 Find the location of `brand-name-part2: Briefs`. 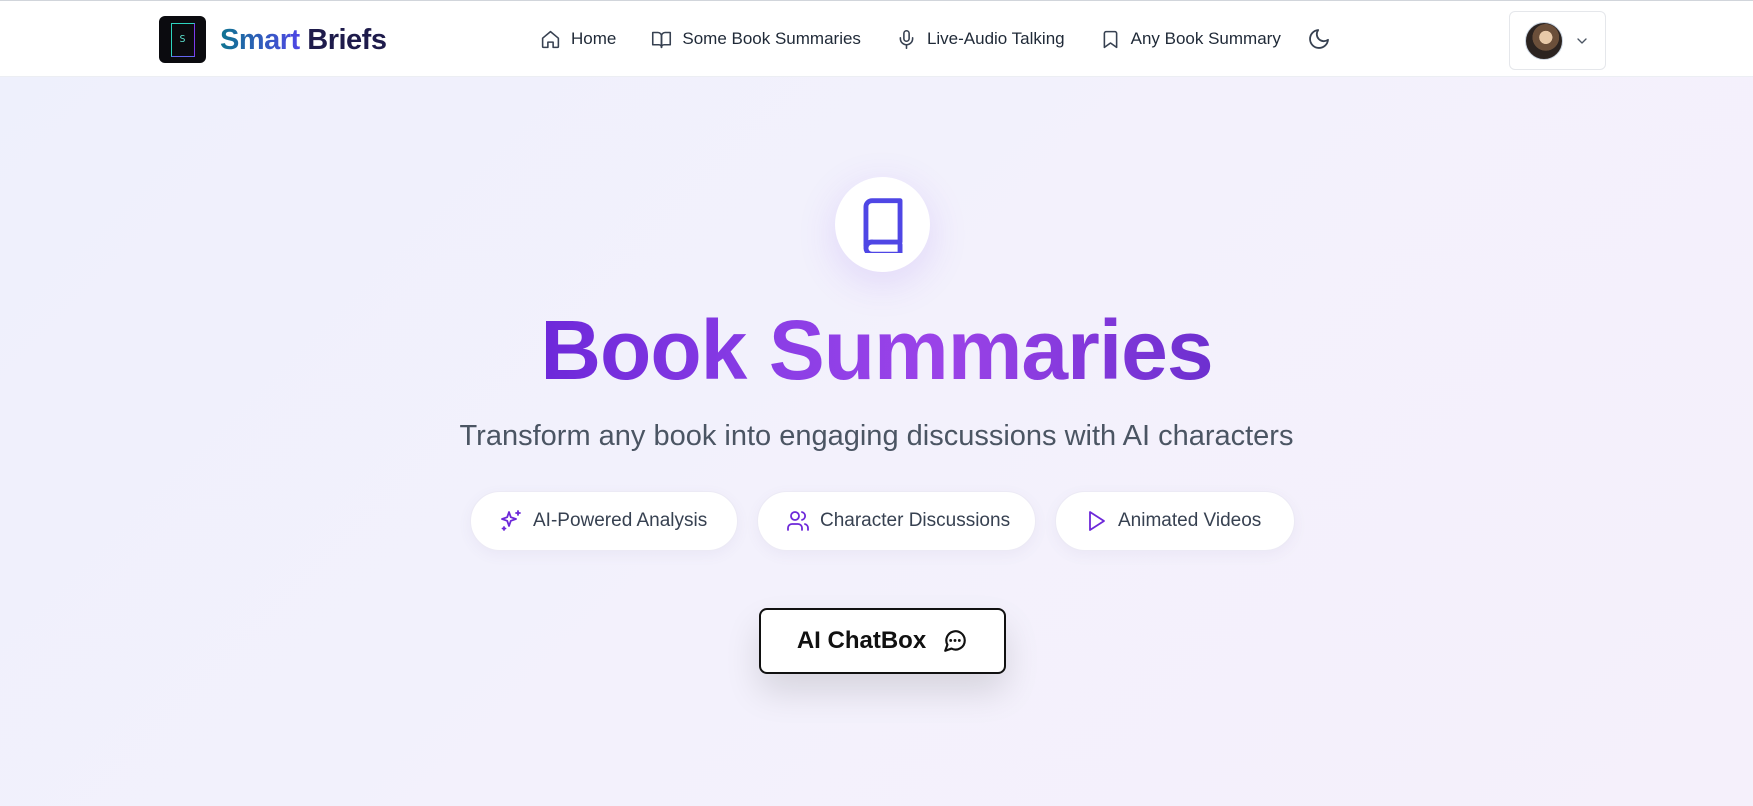

brand-name-part2: Briefs is located at coordinates (347, 40).